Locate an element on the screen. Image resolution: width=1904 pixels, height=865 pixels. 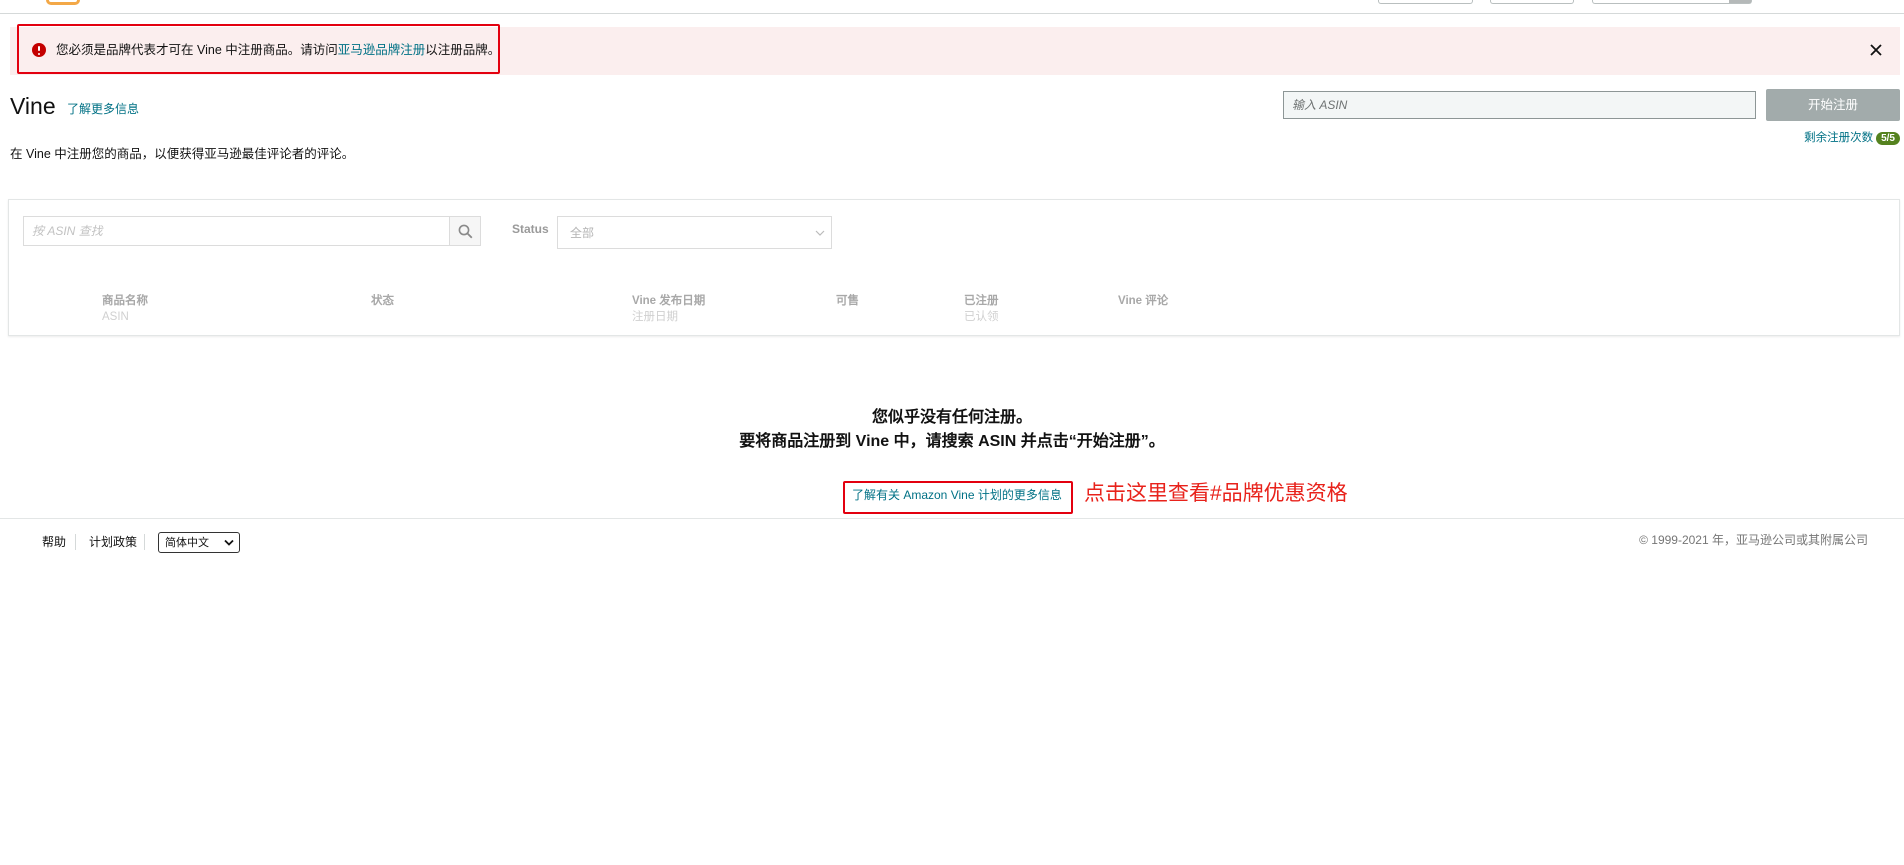
column-header-product: 商品名称 ASIN is located at coordinates (125, 309).